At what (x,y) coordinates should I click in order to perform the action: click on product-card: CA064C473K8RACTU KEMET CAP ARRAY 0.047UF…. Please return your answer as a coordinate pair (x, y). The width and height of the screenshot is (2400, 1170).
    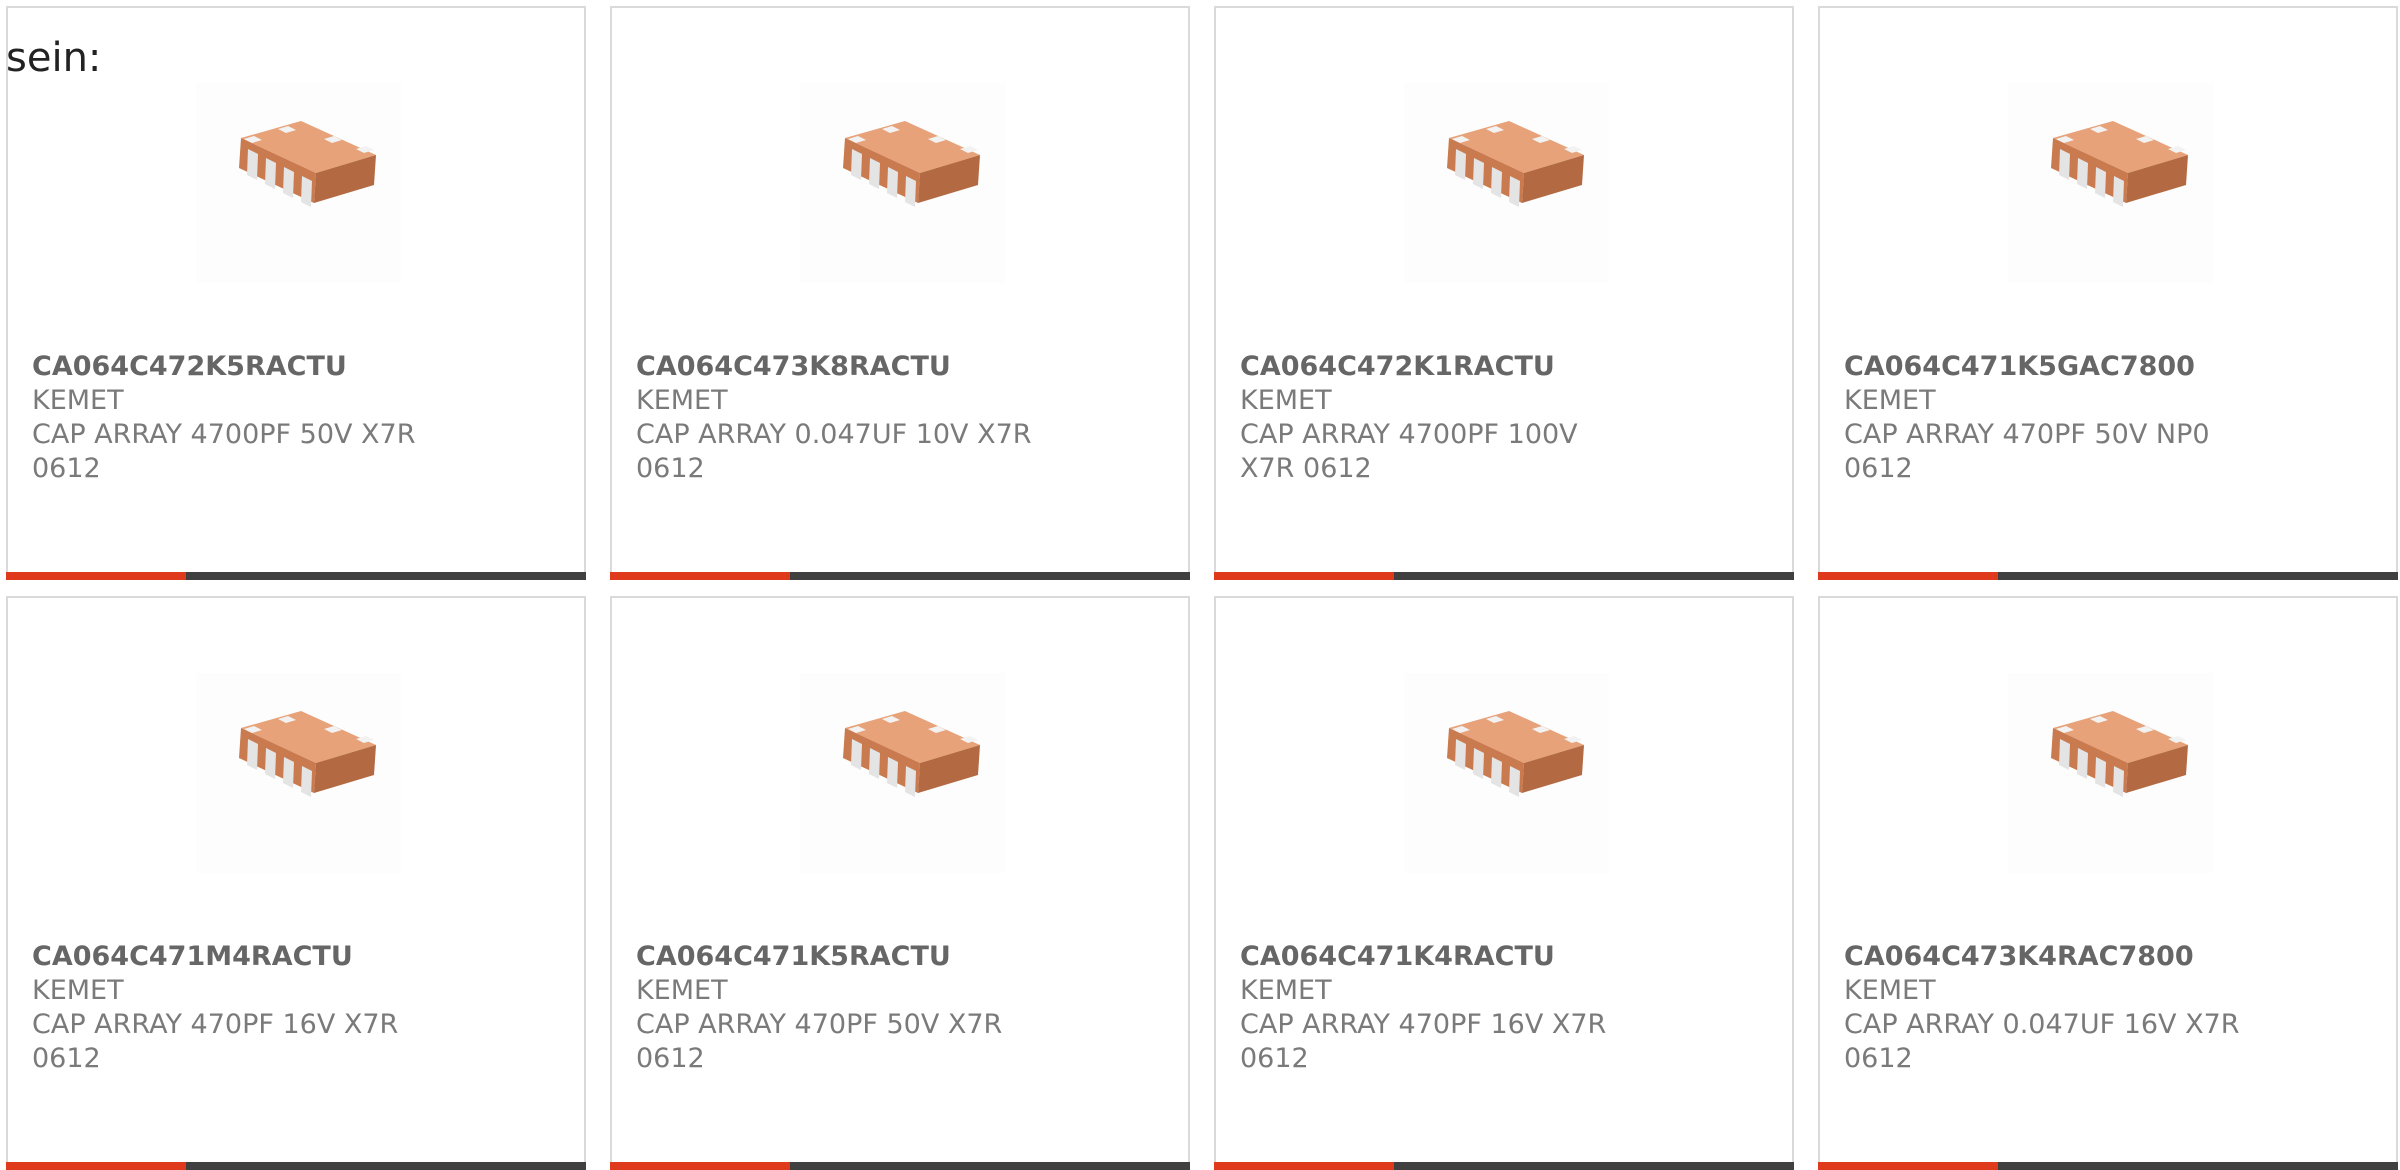
    Looking at the image, I should click on (900, 293).